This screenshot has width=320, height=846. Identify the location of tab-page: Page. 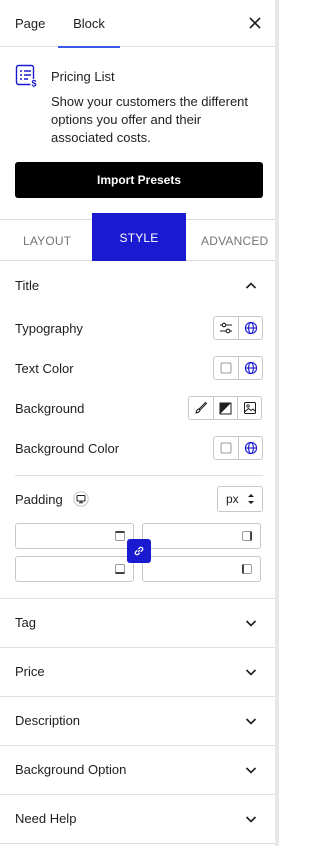
(30, 23).